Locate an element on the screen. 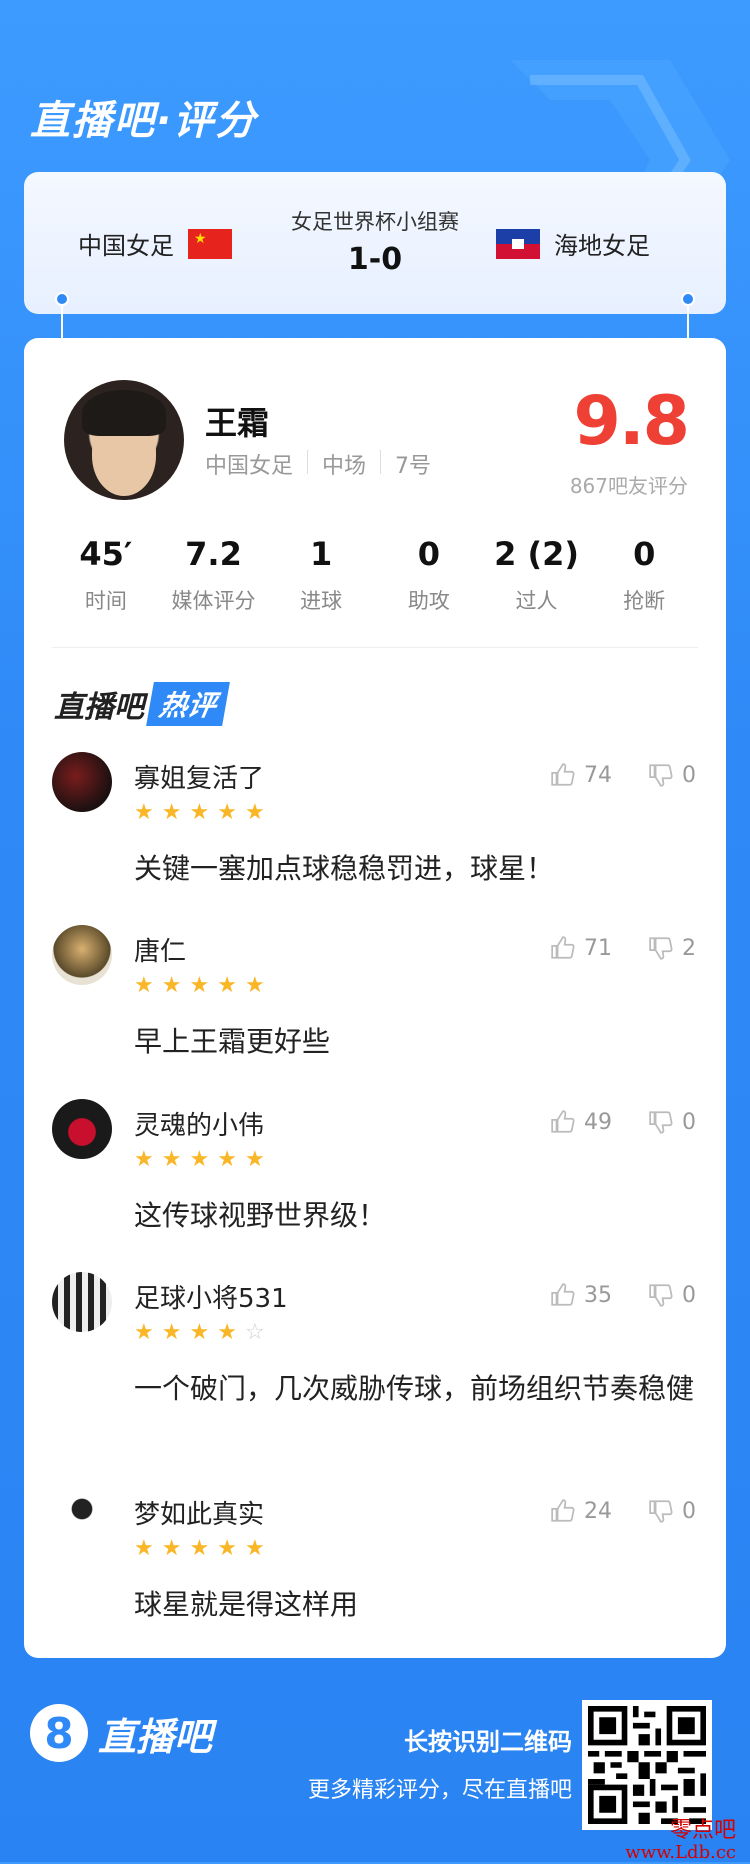 The height and width of the screenshot is (1864, 750). stat-goals: 1 进球 is located at coordinates (321, 574).